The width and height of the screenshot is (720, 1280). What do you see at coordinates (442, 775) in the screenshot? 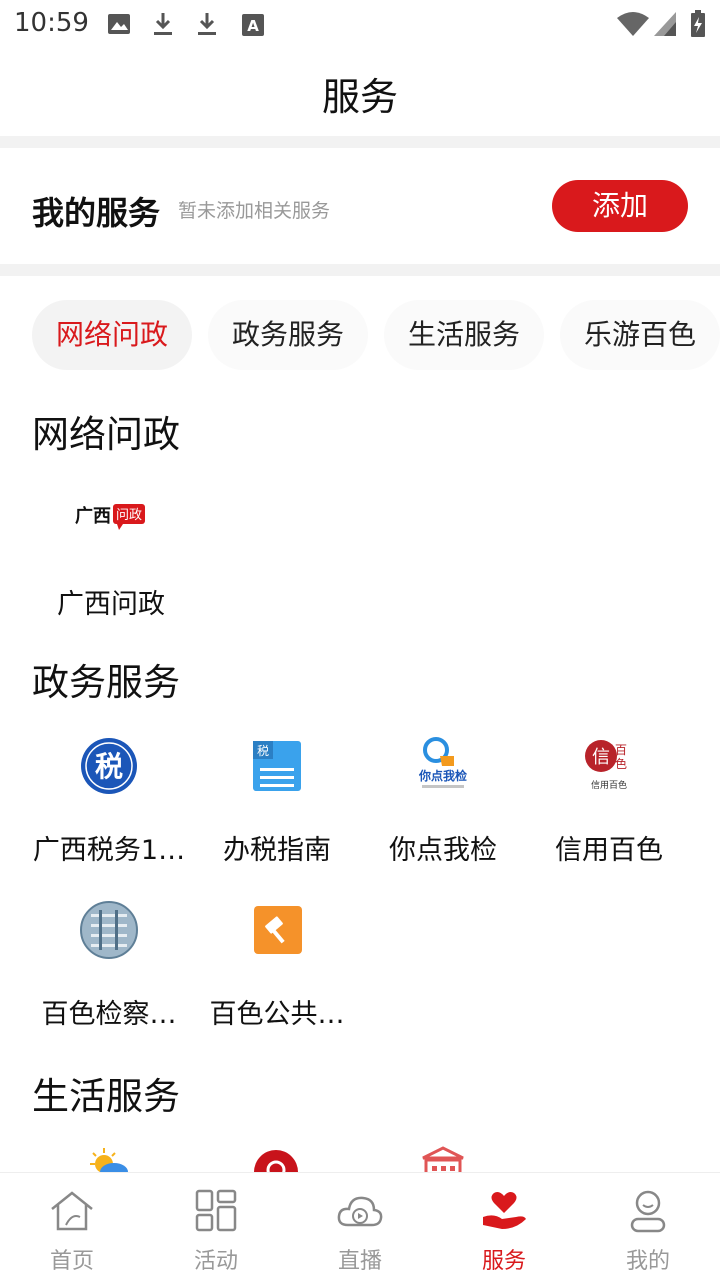
I see `check-logo-text: 你点我检` at bounding box center [442, 775].